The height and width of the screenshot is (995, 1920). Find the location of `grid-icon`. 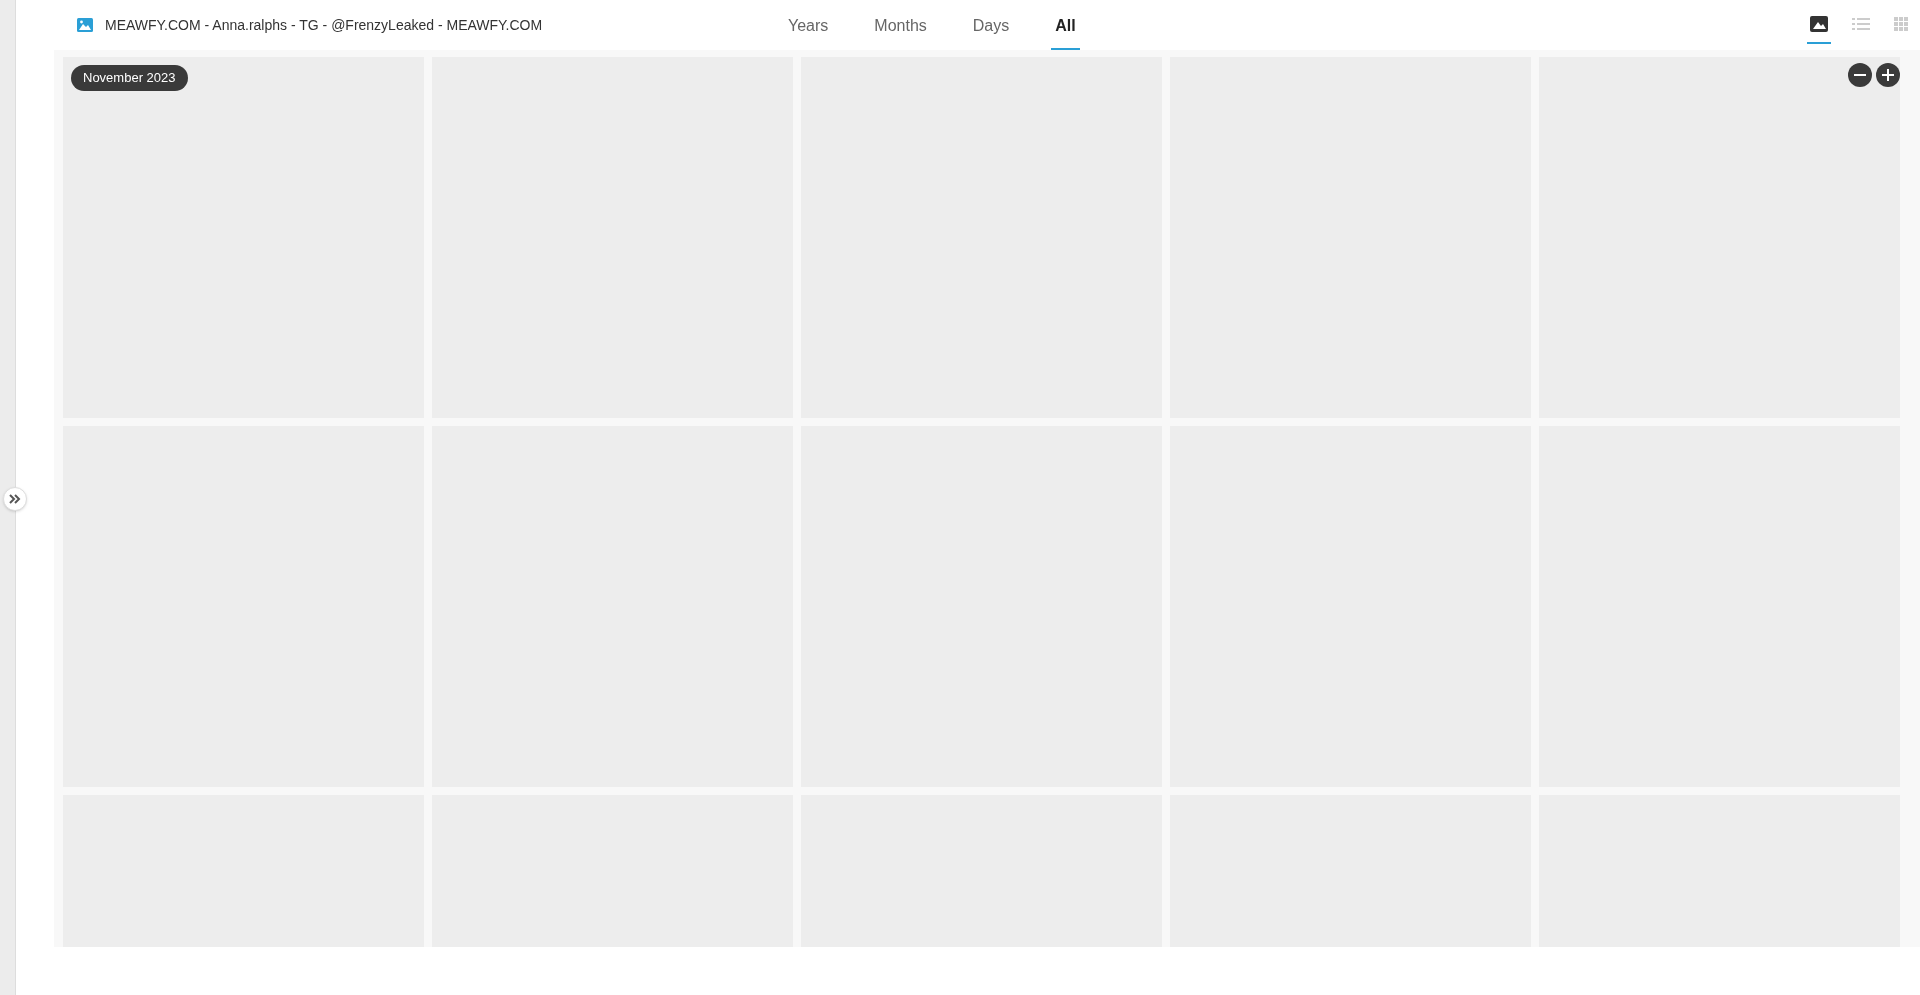

grid-icon is located at coordinates (1901, 24).